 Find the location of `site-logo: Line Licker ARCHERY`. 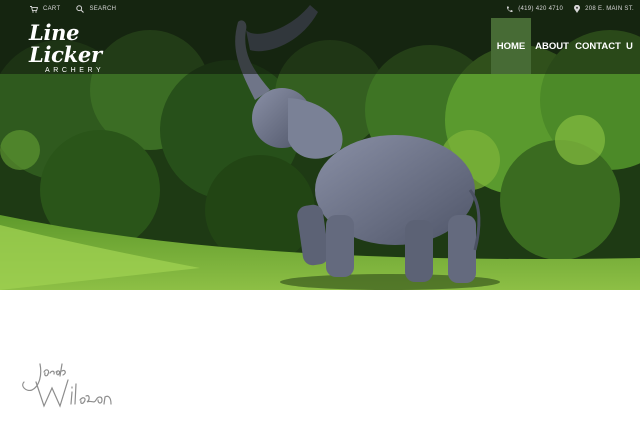

site-logo: Line Licker ARCHERY is located at coordinates (84, 47).